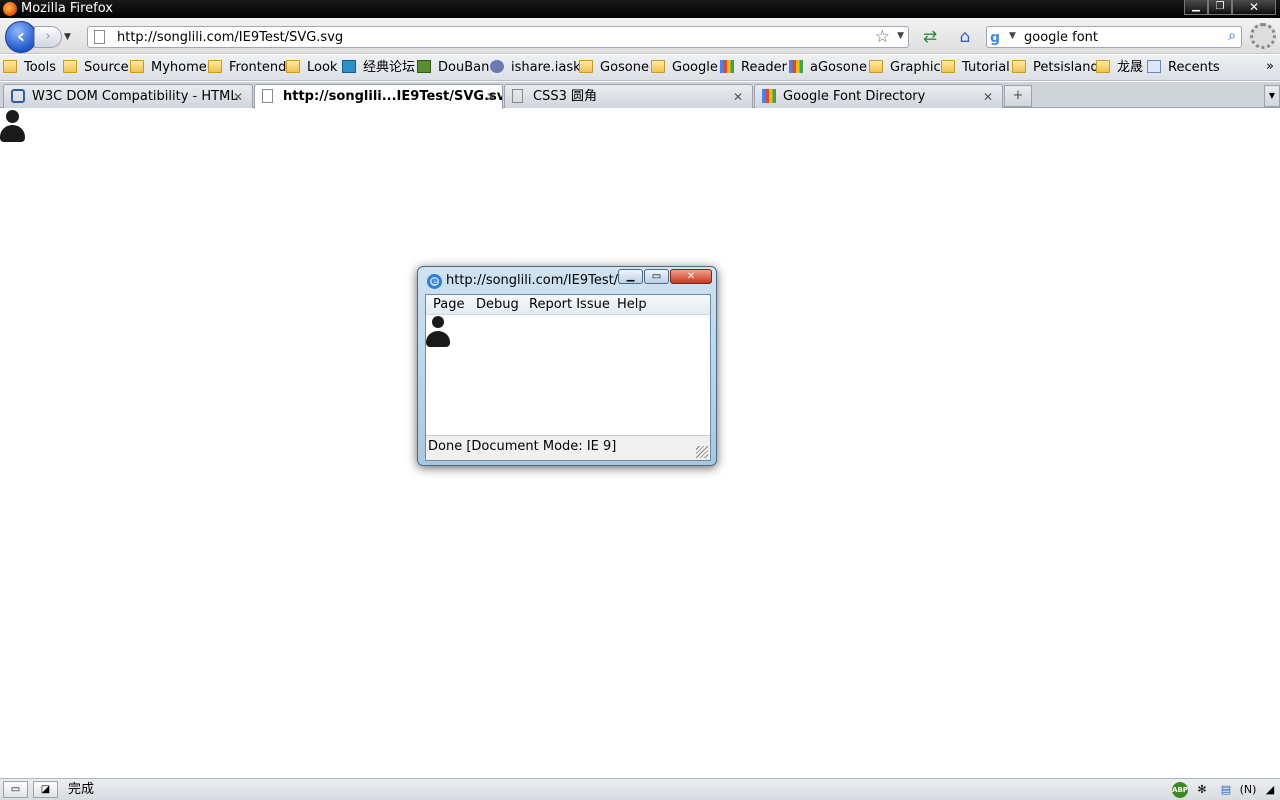  Describe the element at coordinates (1270, 66) in the screenshot. I see `bookmarks-overflow-chevron-icon: »` at that location.